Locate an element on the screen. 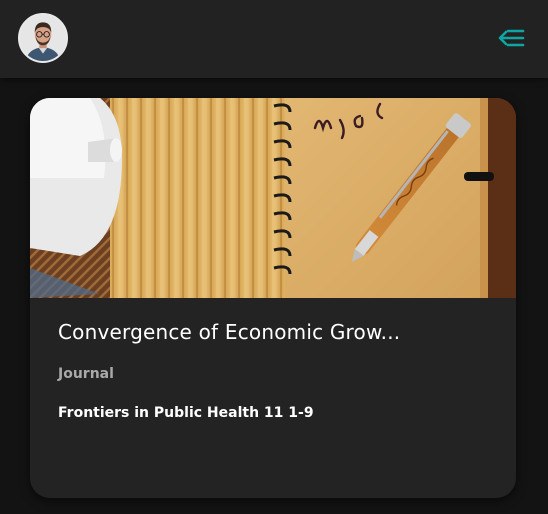  user-avatar-icon is located at coordinates (43, 38).